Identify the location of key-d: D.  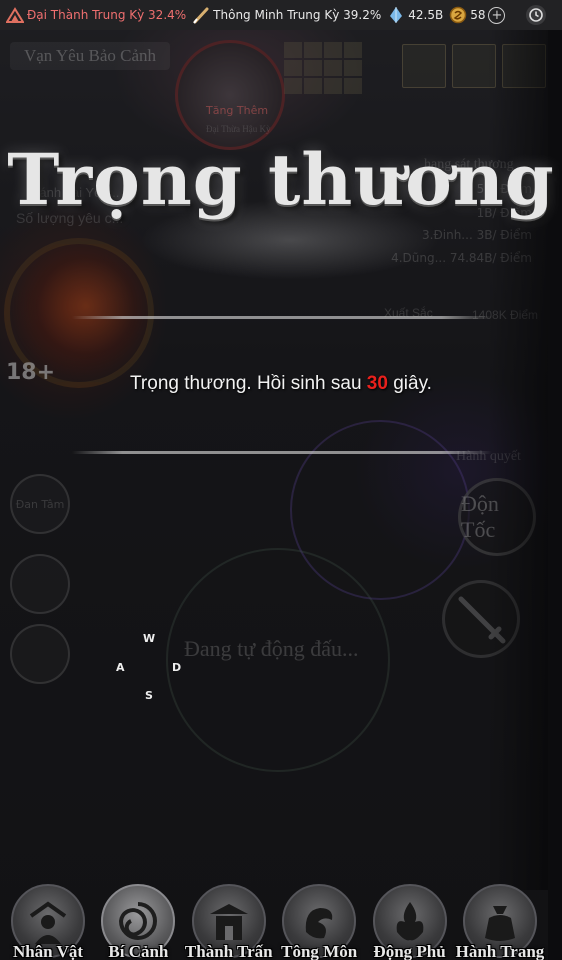
(177, 667).